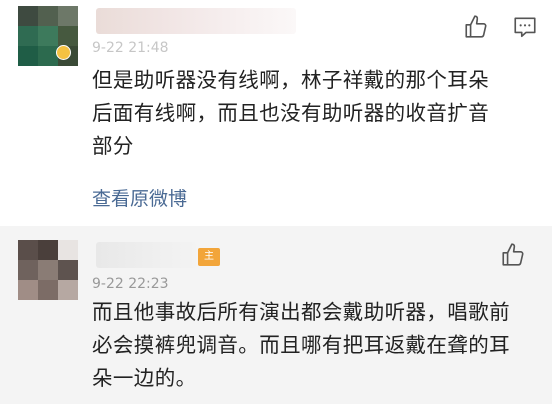 The width and height of the screenshot is (552, 404). What do you see at coordinates (525, 27) in the screenshot?
I see `comment-bubble-icon` at bounding box center [525, 27].